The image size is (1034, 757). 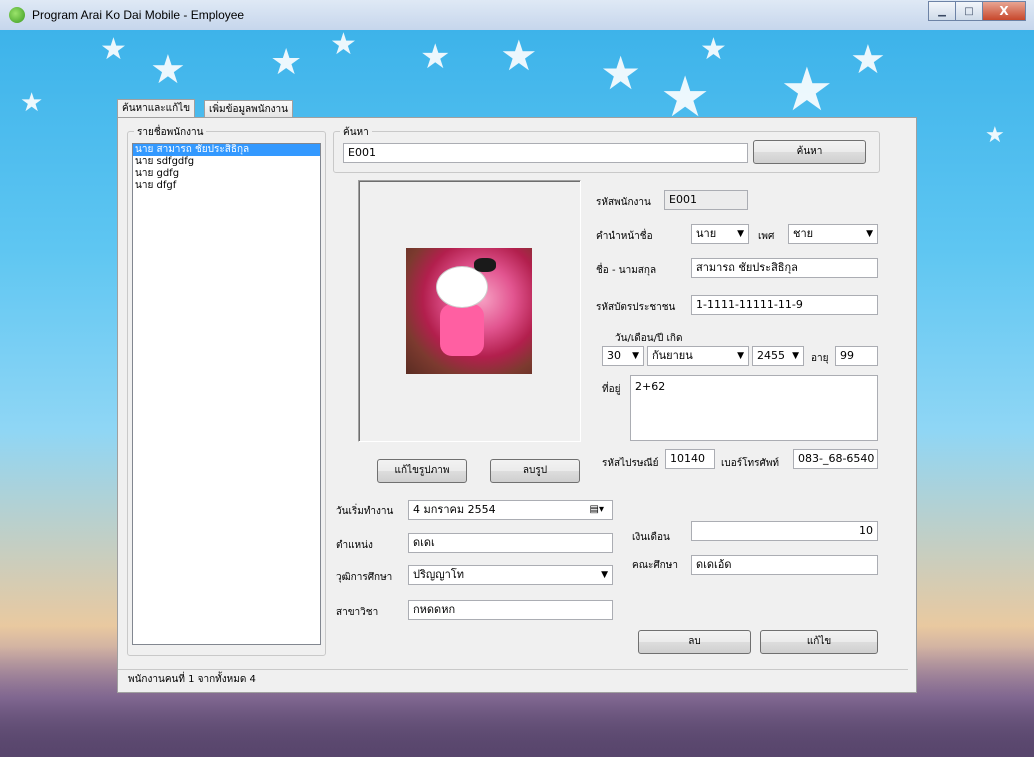 What do you see at coordinates (784, 268) in the screenshot?
I see `name-field: สามารถ ชัยประสิธิกุล` at bounding box center [784, 268].